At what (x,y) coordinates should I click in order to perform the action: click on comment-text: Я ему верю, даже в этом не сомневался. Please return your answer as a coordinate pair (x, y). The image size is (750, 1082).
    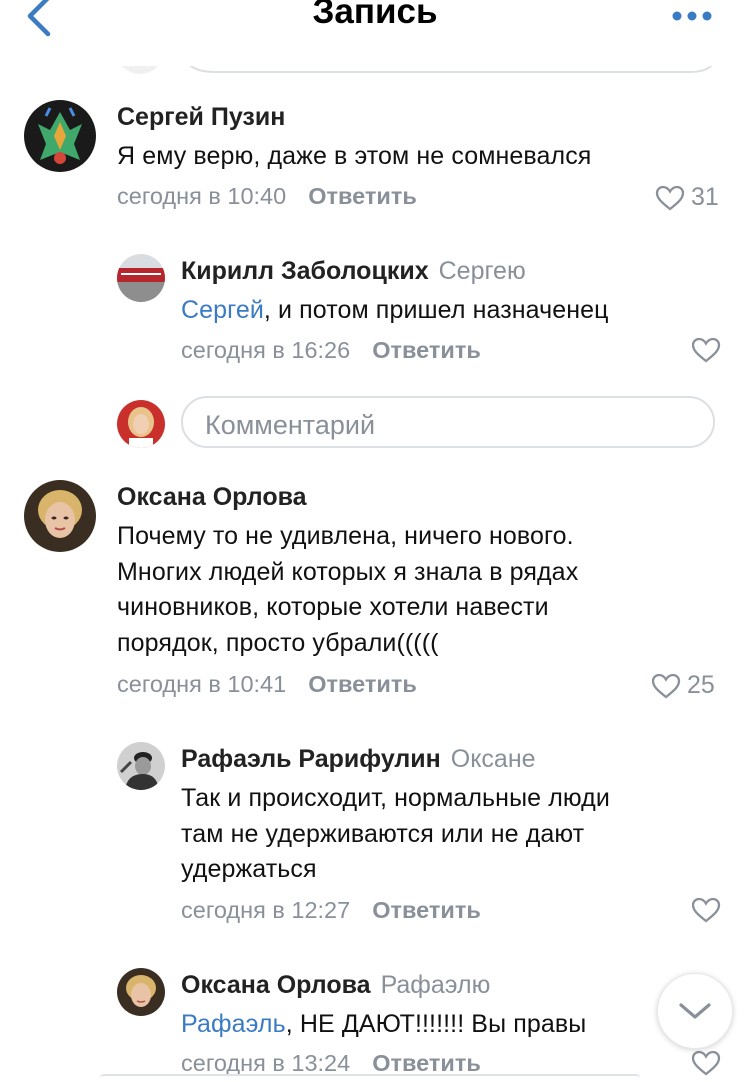
    Looking at the image, I should click on (354, 157).